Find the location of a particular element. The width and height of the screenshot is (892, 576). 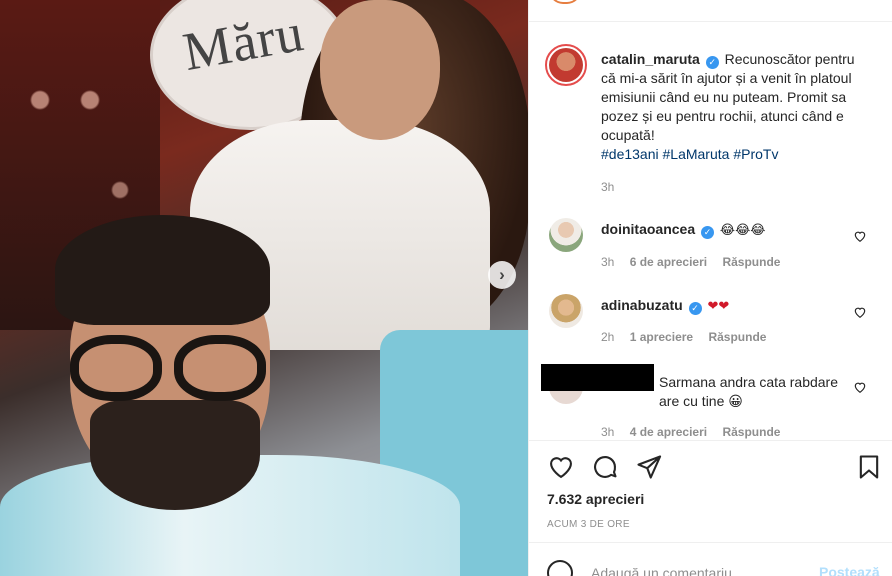

carousel-next-button: › is located at coordinates (502, 275).